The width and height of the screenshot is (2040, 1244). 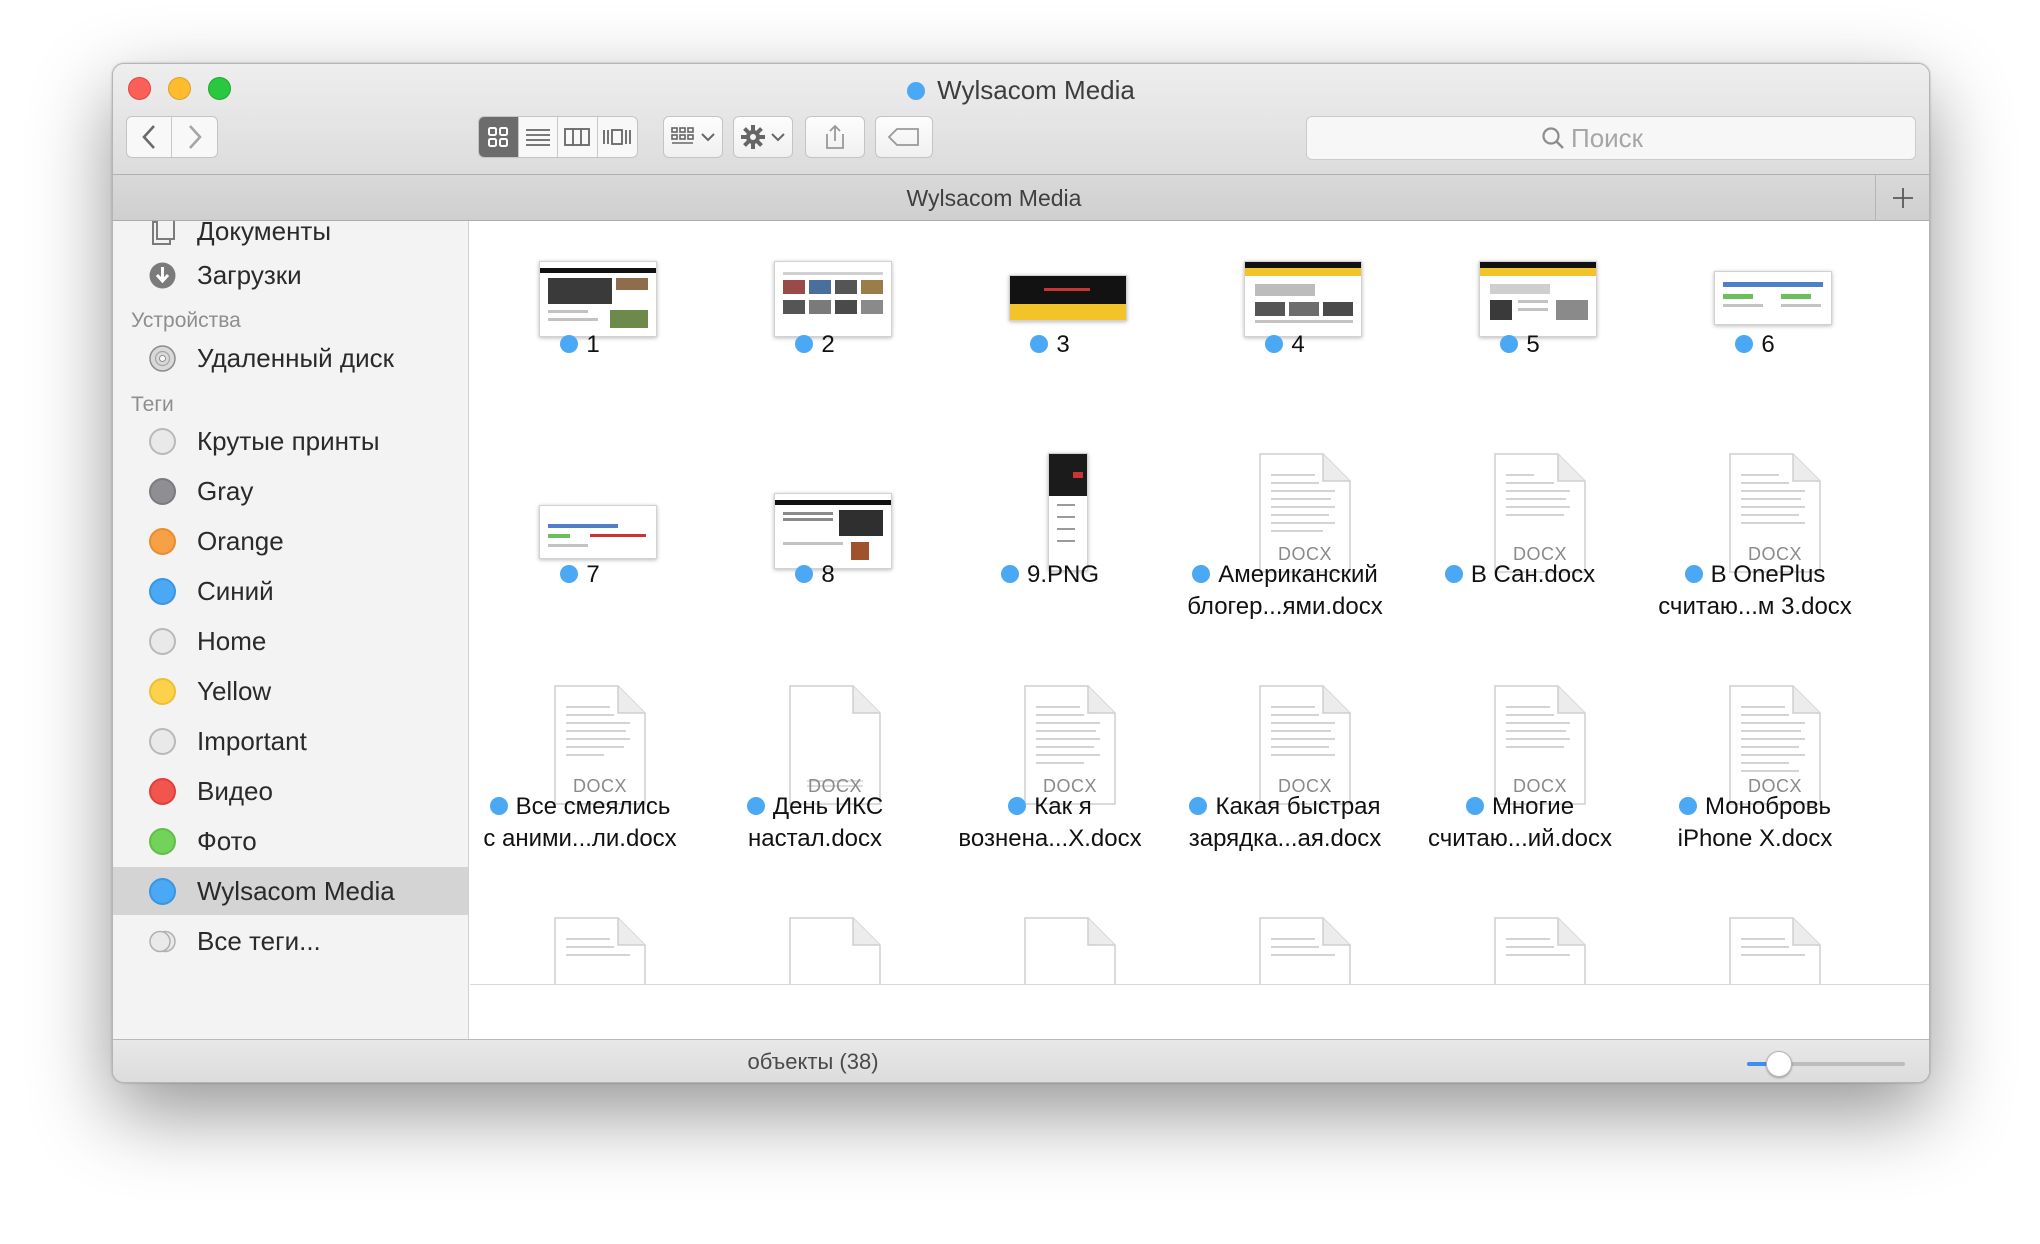 What do you see at coordinates (815, 321) in the screenshot?
I see `file-item-2: 2` at bounding box center [815, 321].